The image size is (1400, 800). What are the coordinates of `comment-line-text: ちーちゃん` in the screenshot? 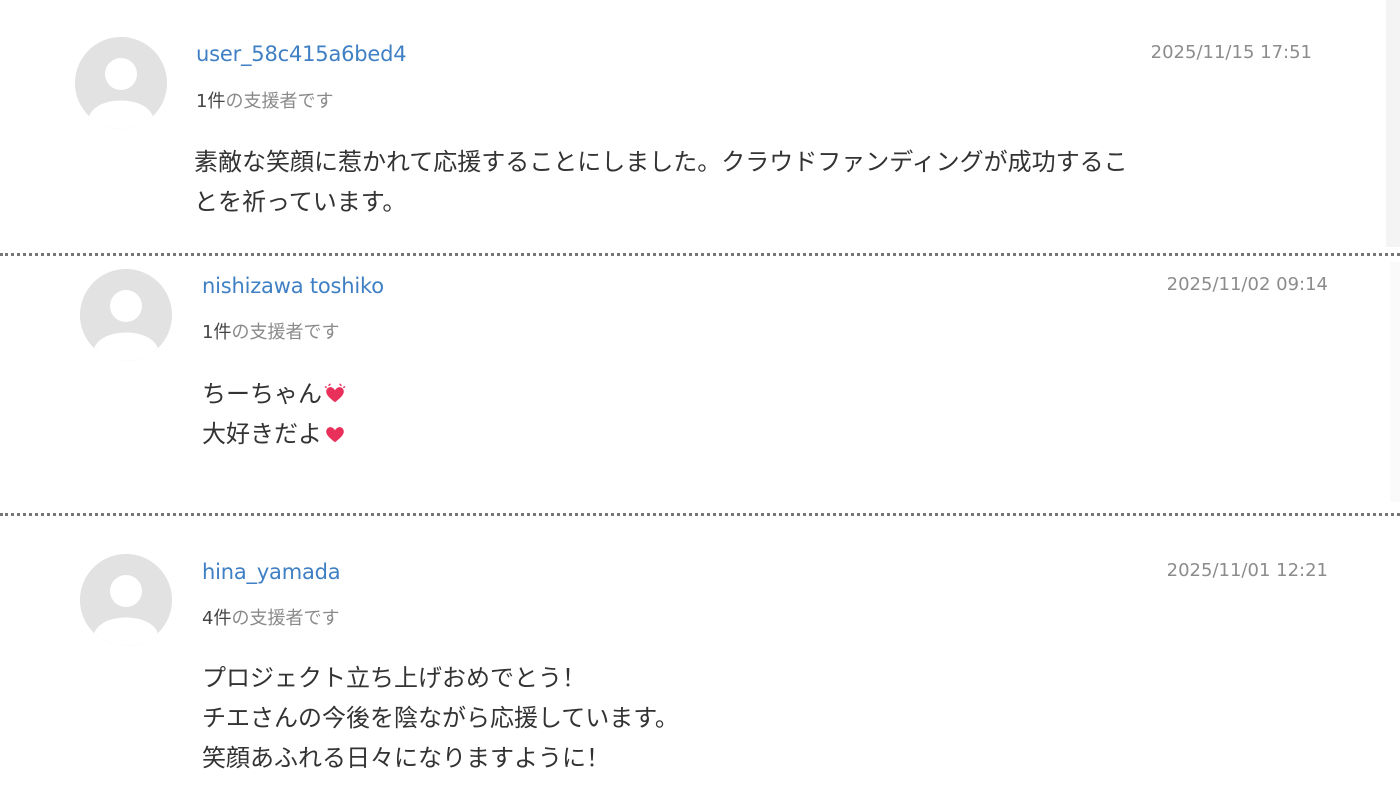 It's located at (262, 394).